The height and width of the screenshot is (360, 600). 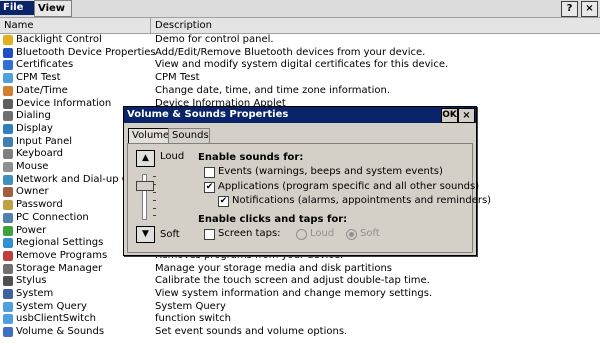 I want to click on applet-name: System, so click(x=35, y=293).